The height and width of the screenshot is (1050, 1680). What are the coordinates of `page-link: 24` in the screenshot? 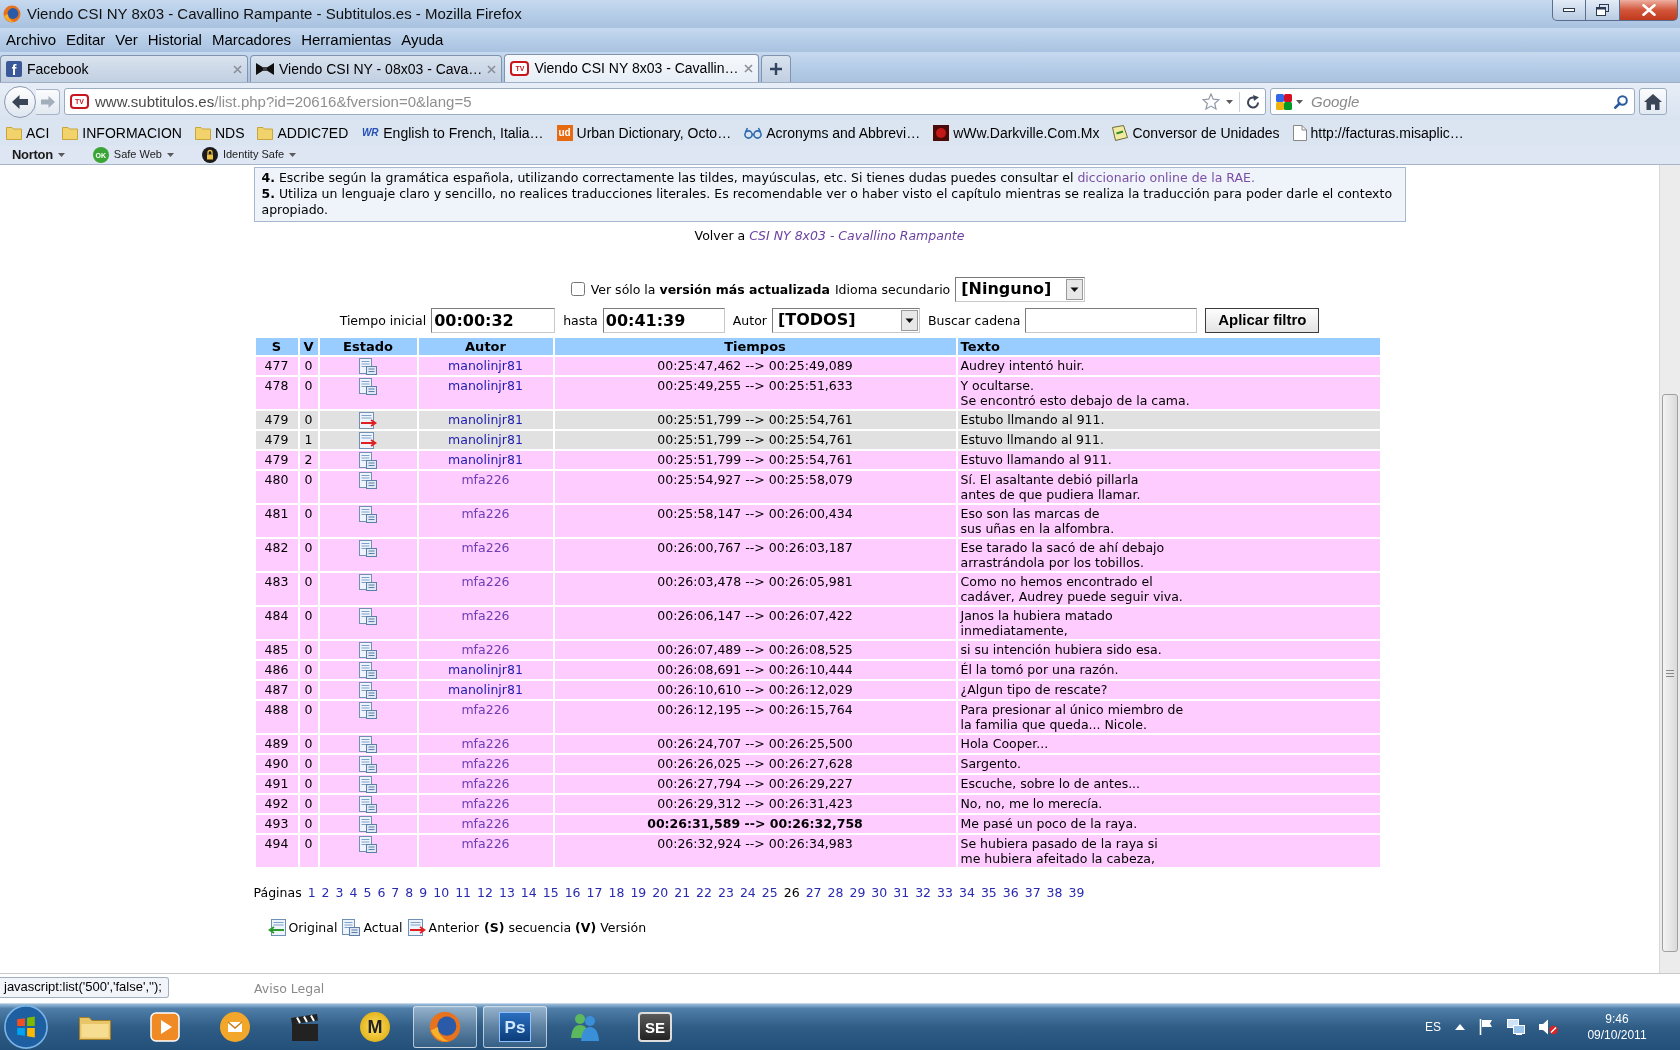 It's located at (747, 893).